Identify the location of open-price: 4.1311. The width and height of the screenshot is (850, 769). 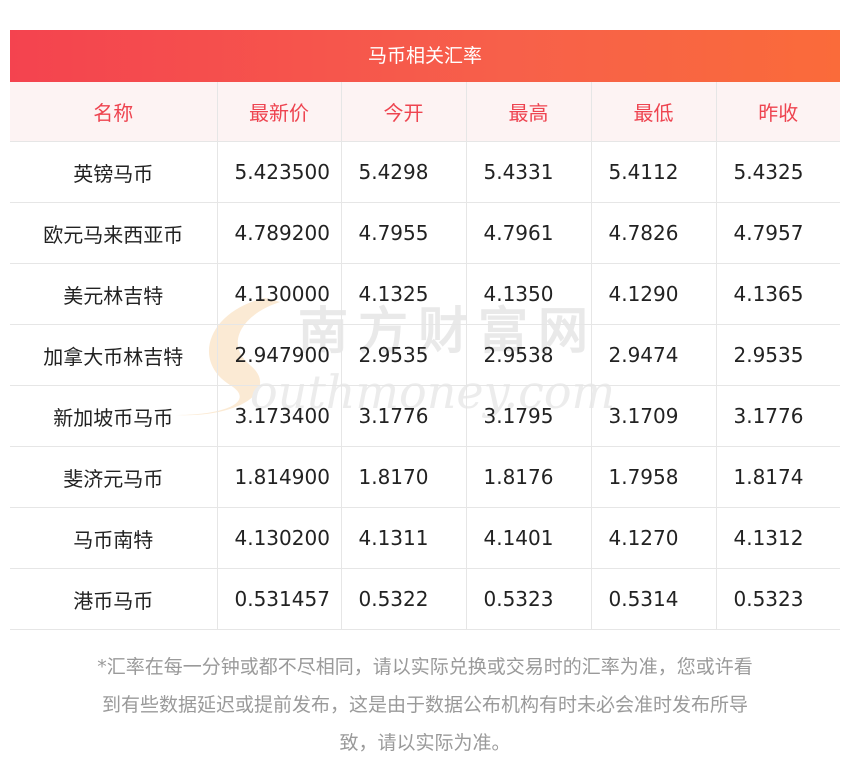
(404, 538).